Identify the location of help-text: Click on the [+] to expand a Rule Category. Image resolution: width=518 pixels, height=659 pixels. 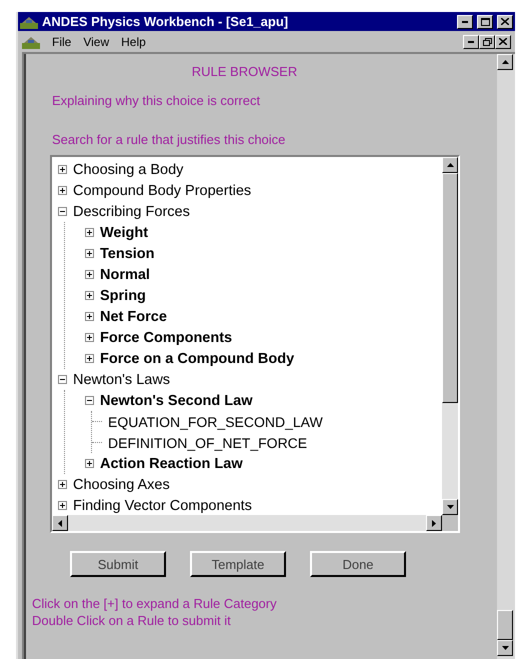
(155, 603).